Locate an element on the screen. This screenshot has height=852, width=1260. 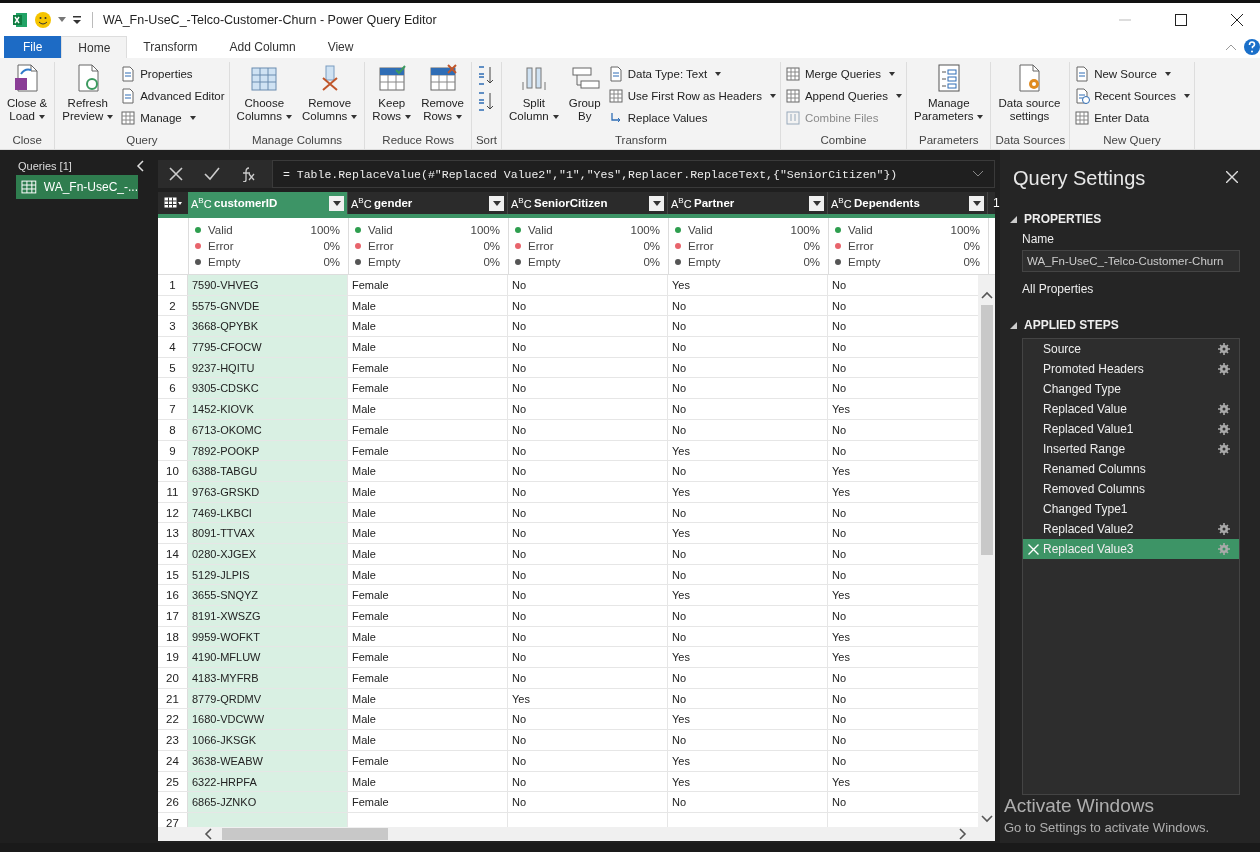
ribbon-tab: Home is located at coordinates (94, 47).